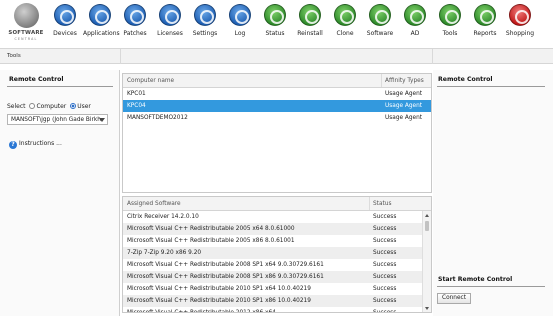 The width and height of the screenshot is (553, 316). I want to click on toolbar-button-label: Patches, so click(135, 33).